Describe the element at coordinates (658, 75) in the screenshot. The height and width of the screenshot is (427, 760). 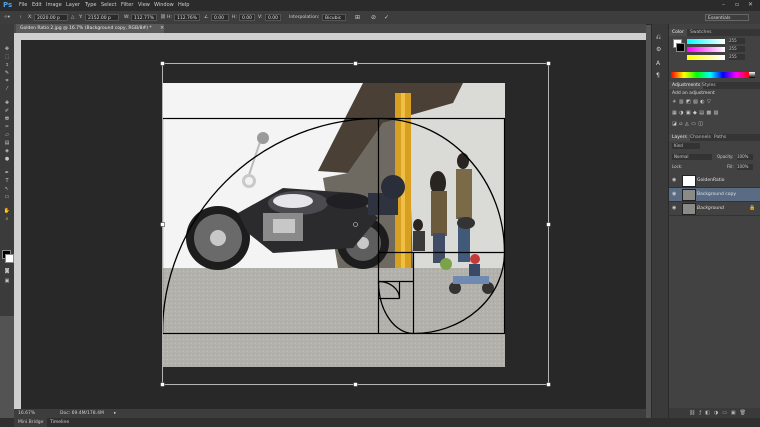
I see `paragraph-panel-icon: ¶` at that location.